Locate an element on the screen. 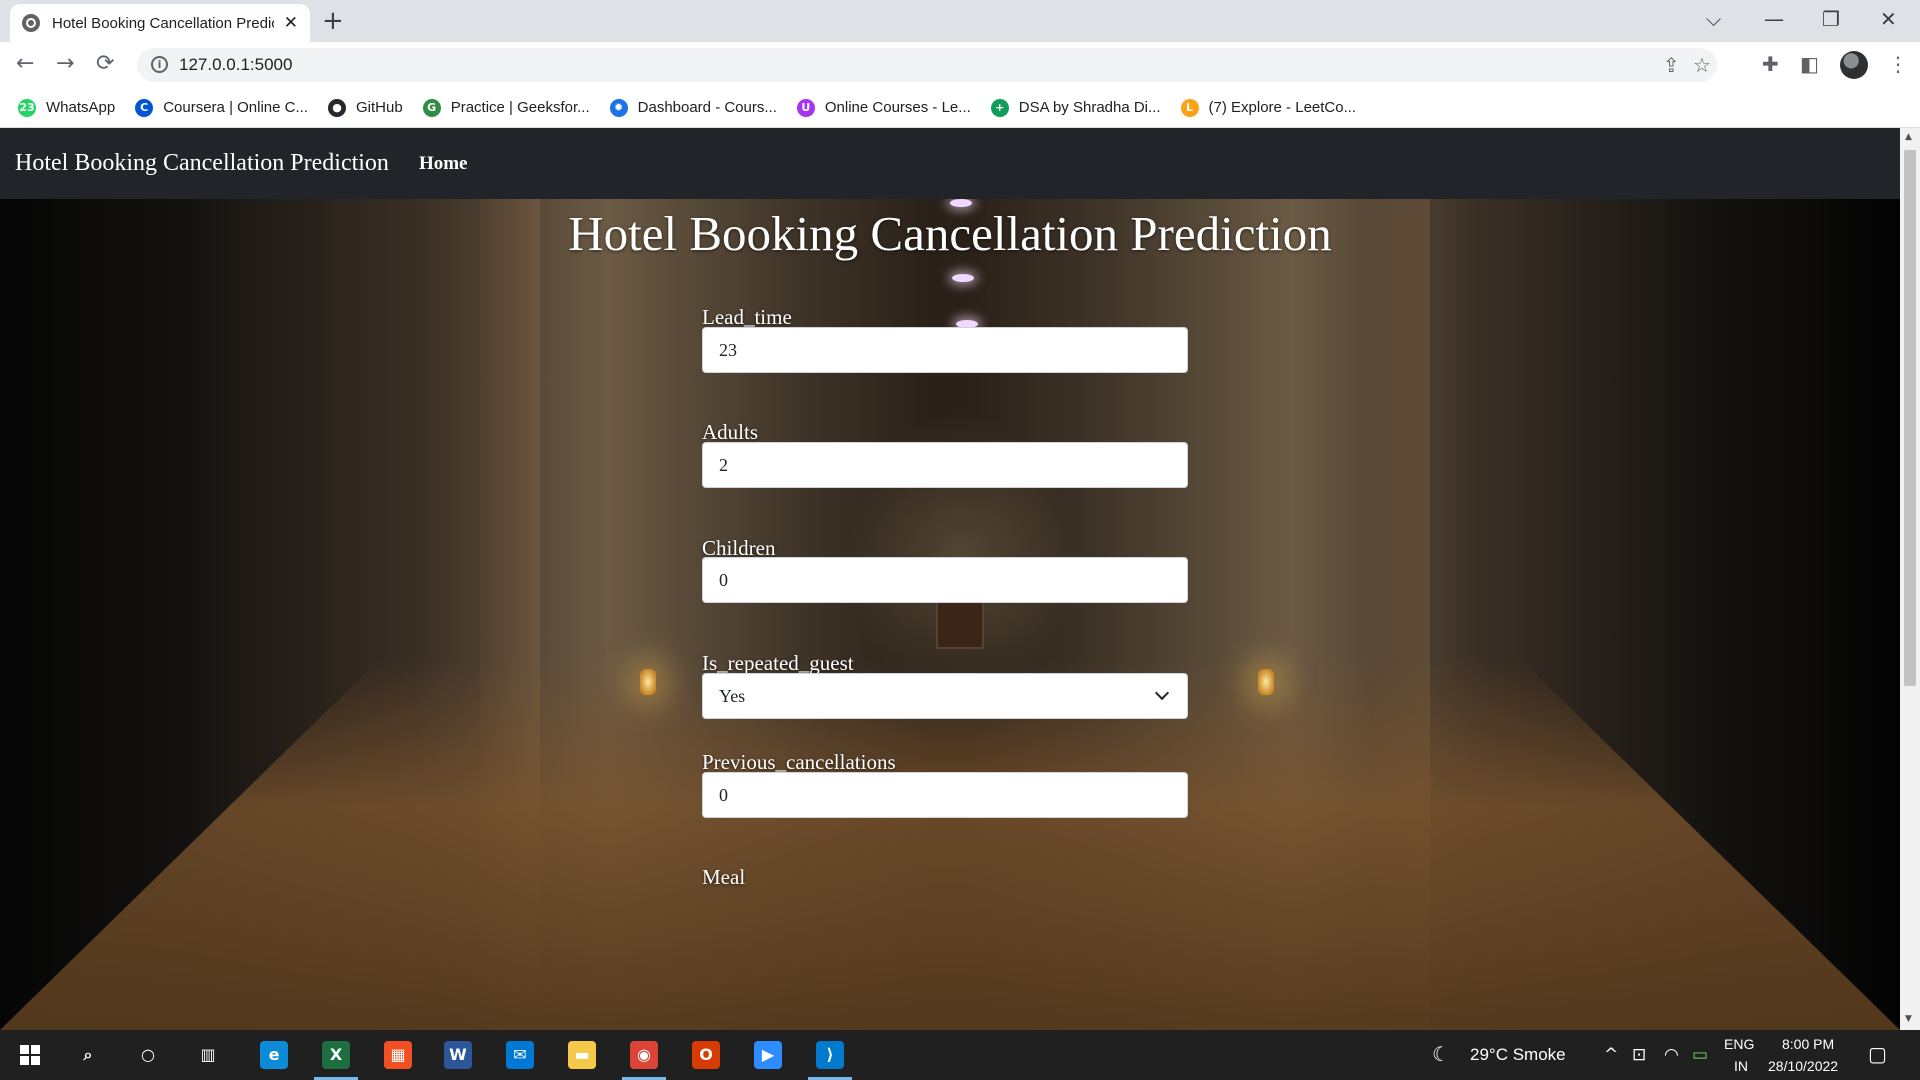 The width and height of the screenshot is (1920, 1080). file-explorer-icon: ▬ is located at coordinates (582, 1055).